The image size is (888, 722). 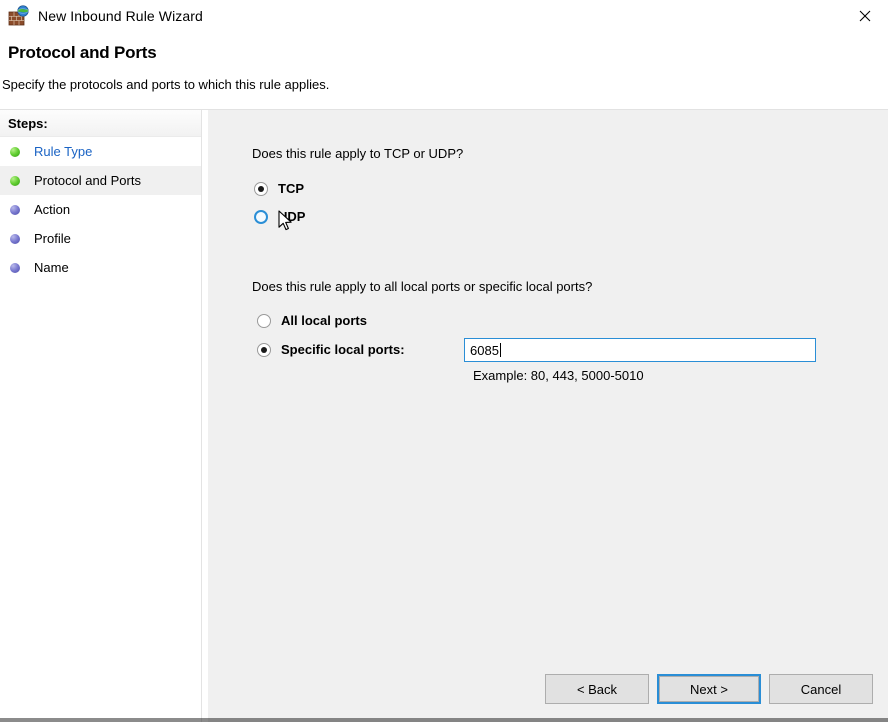 I want to click on sidebar-item-label: Rule Type, so click(x=63, y=151).